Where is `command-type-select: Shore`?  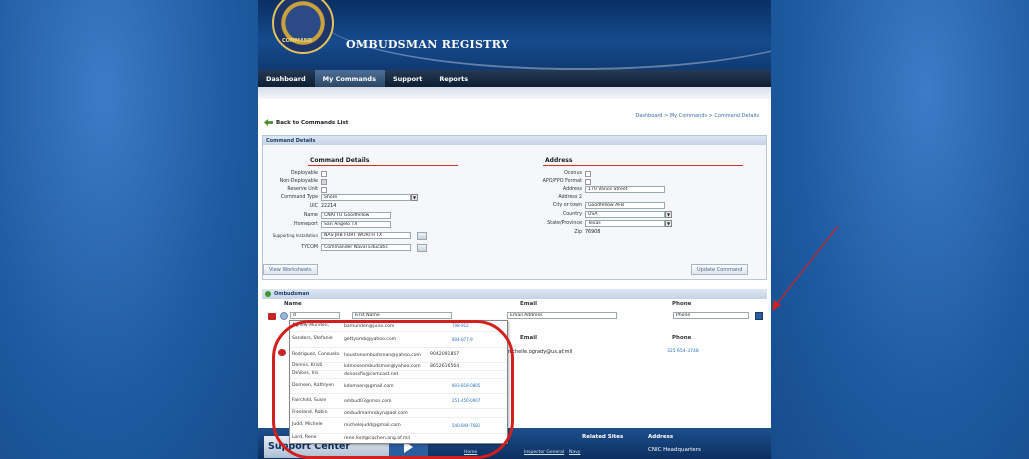 command-type-select: Shore is located at coordinates (366, 197).